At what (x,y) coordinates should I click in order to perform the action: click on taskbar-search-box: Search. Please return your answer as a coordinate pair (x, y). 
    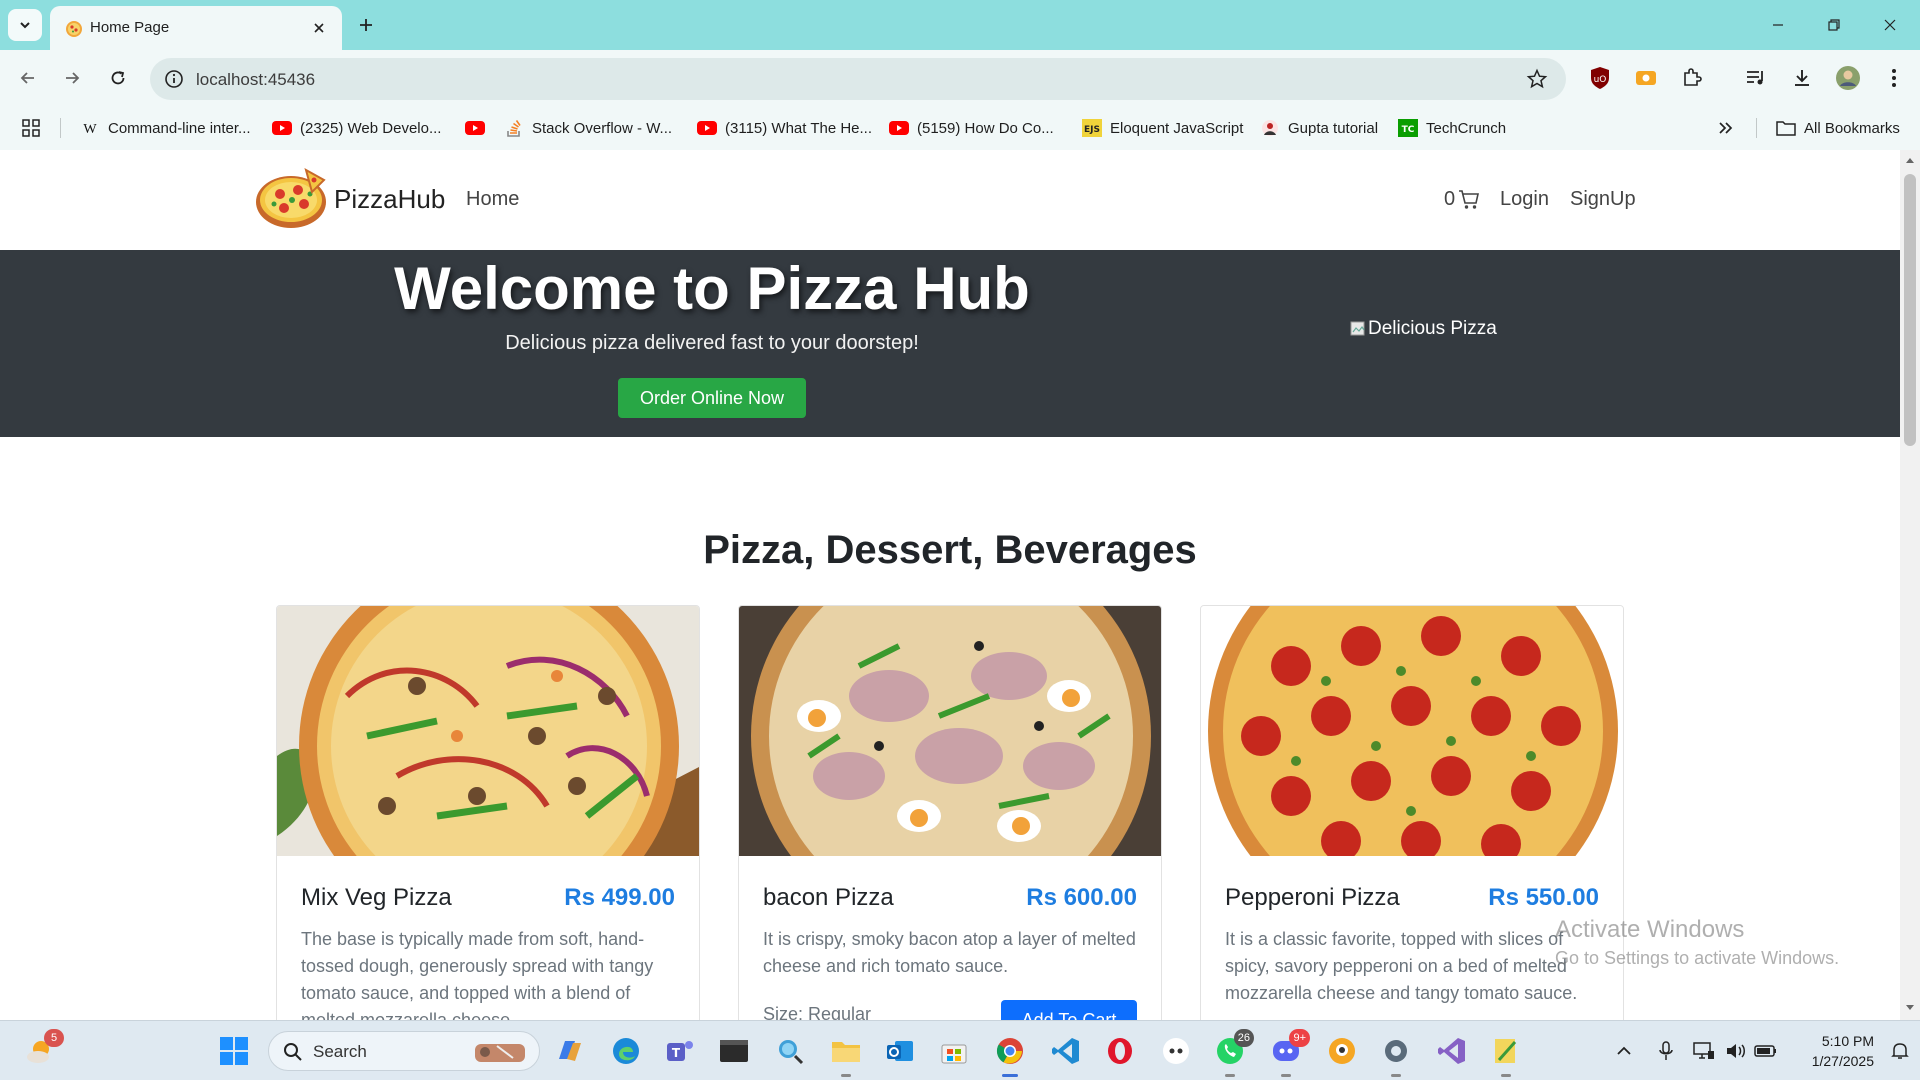
    Looking at the image, I should click on (404, 1051).